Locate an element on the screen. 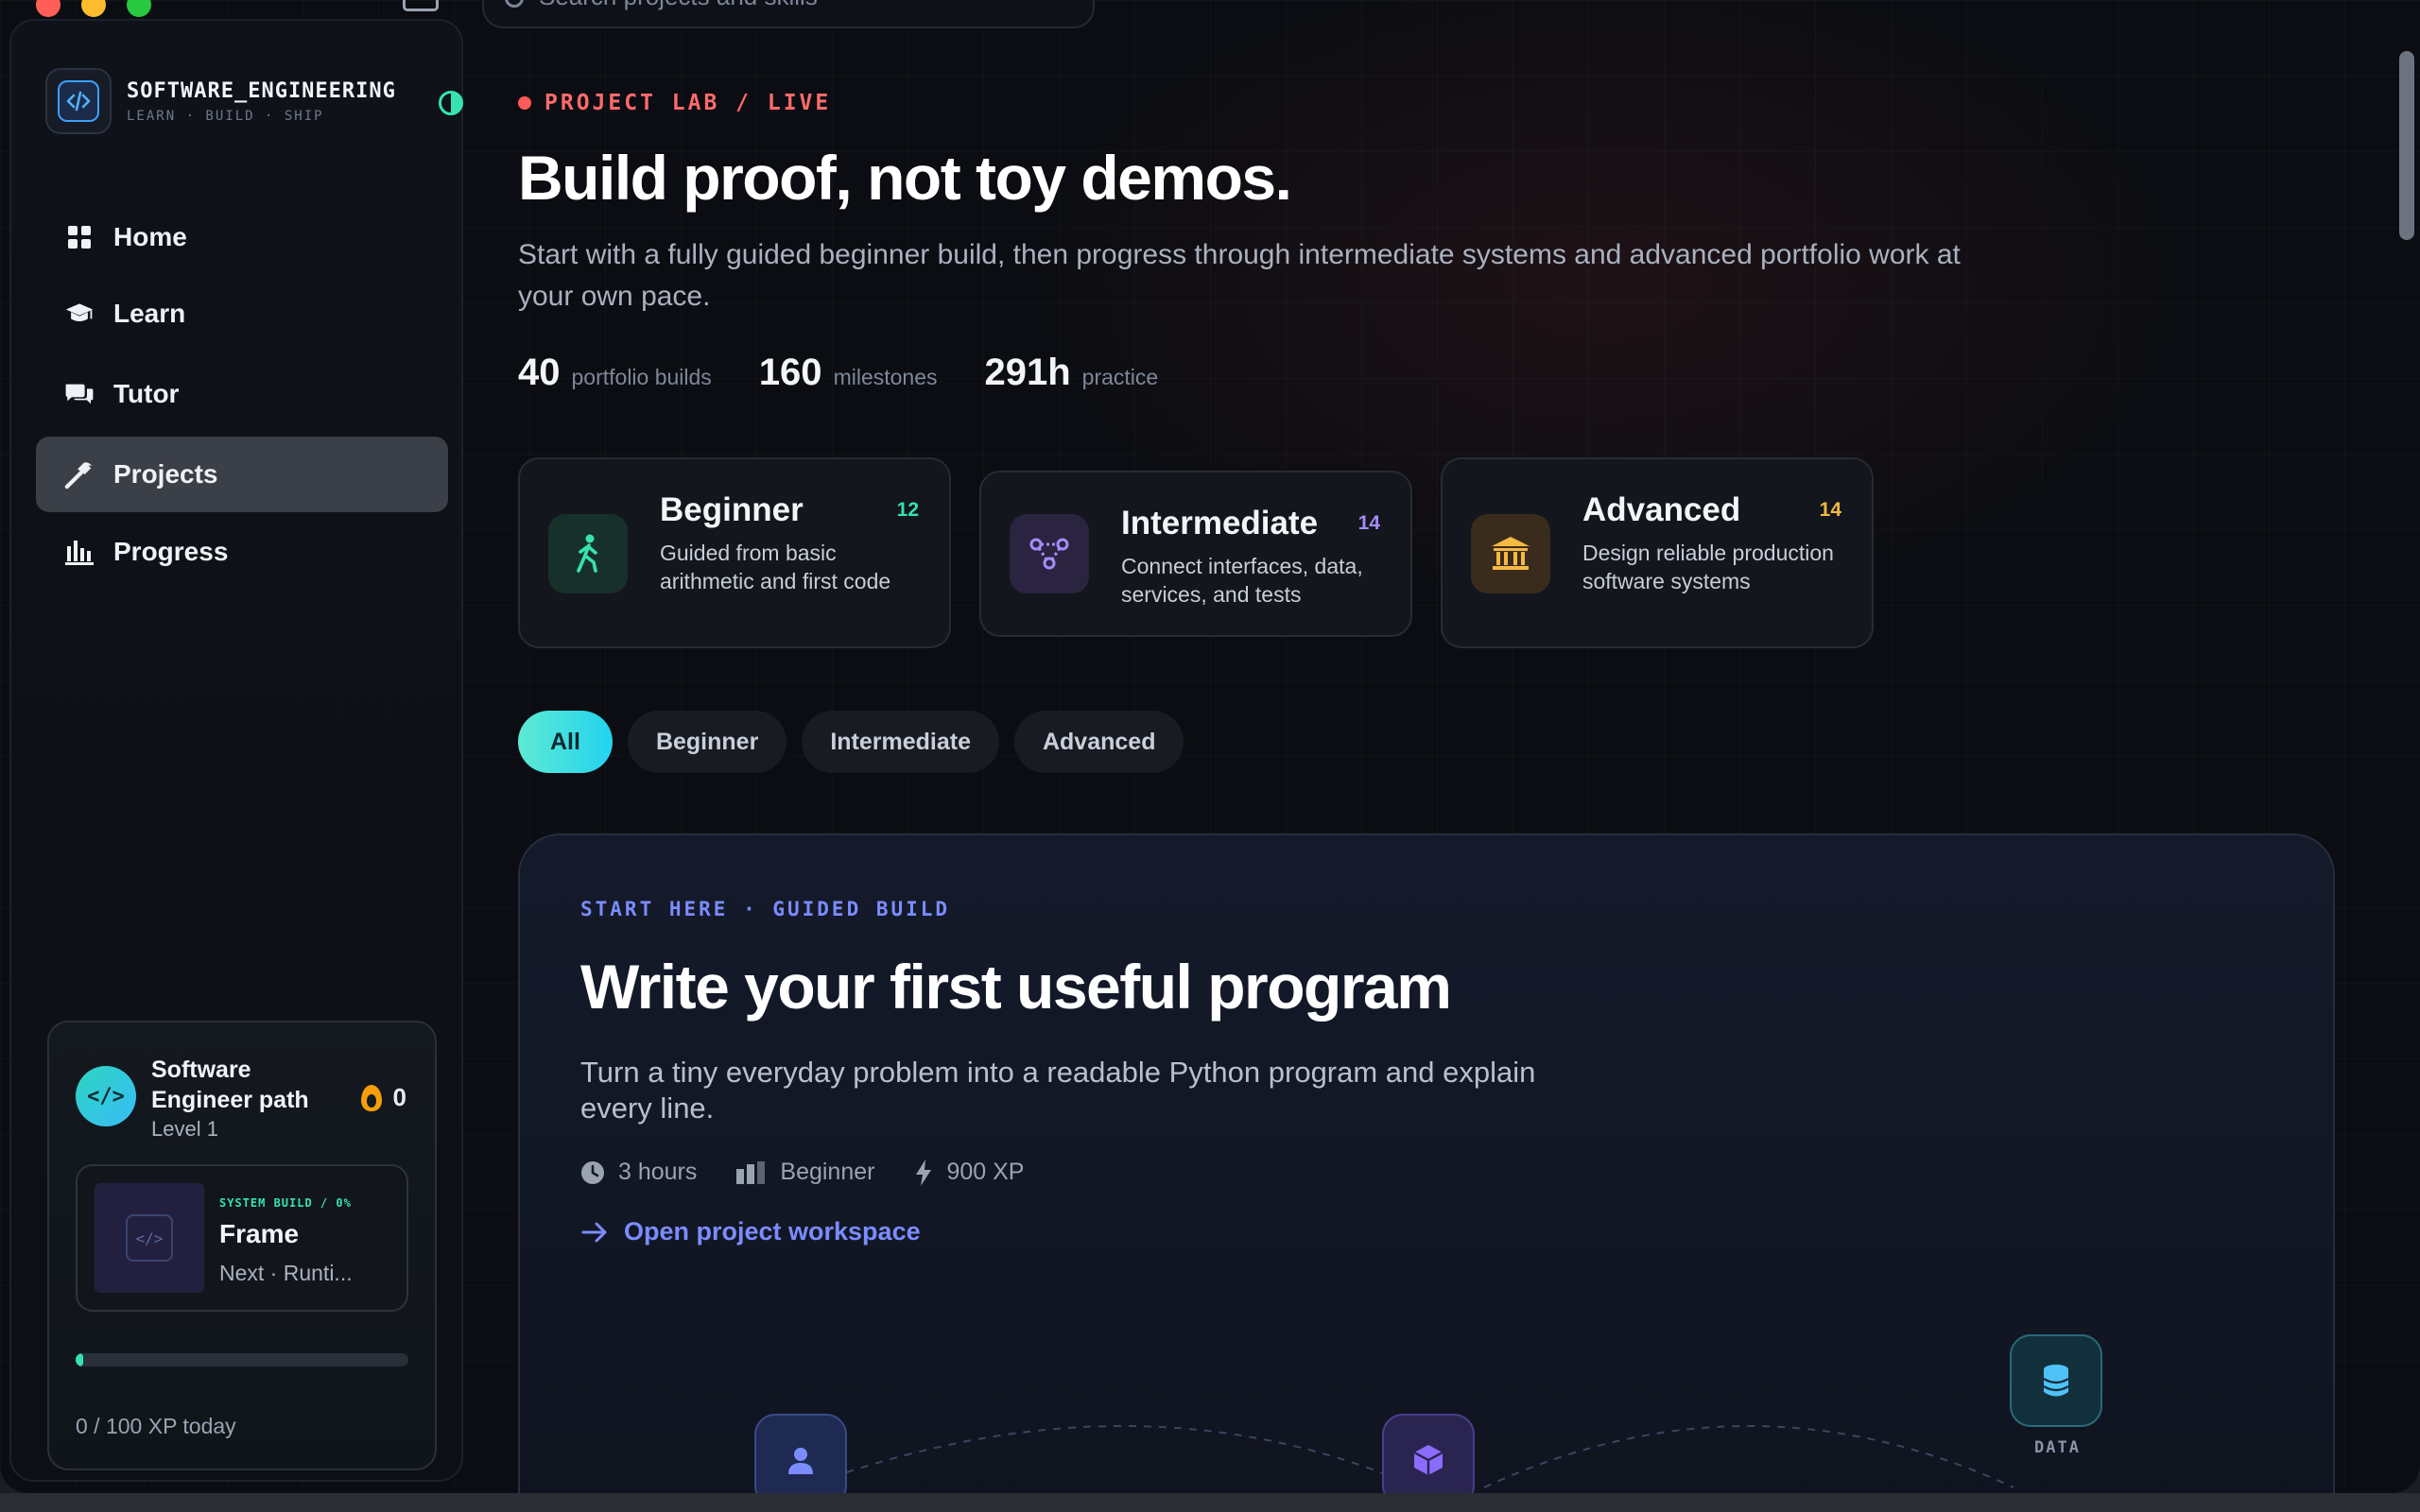 The width and height of the screenshot is (2420, 1512). filter-beginner: Beginner is located at coordinates (707, 742).